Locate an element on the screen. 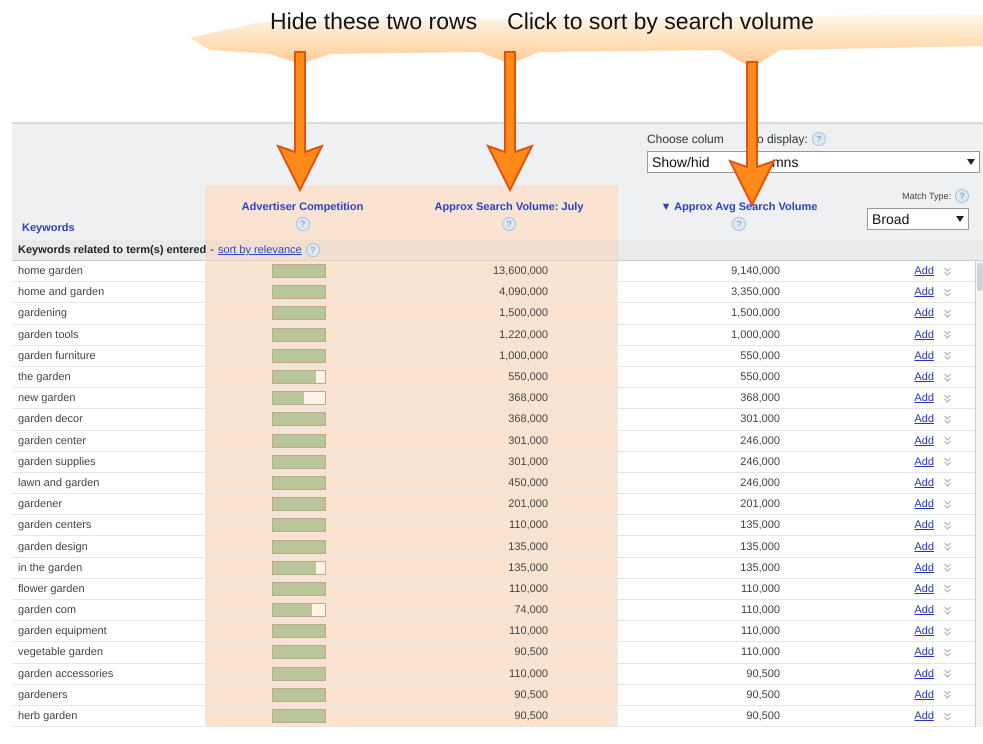  keyword-cell: garden tools is located at coordinates (48, 334).